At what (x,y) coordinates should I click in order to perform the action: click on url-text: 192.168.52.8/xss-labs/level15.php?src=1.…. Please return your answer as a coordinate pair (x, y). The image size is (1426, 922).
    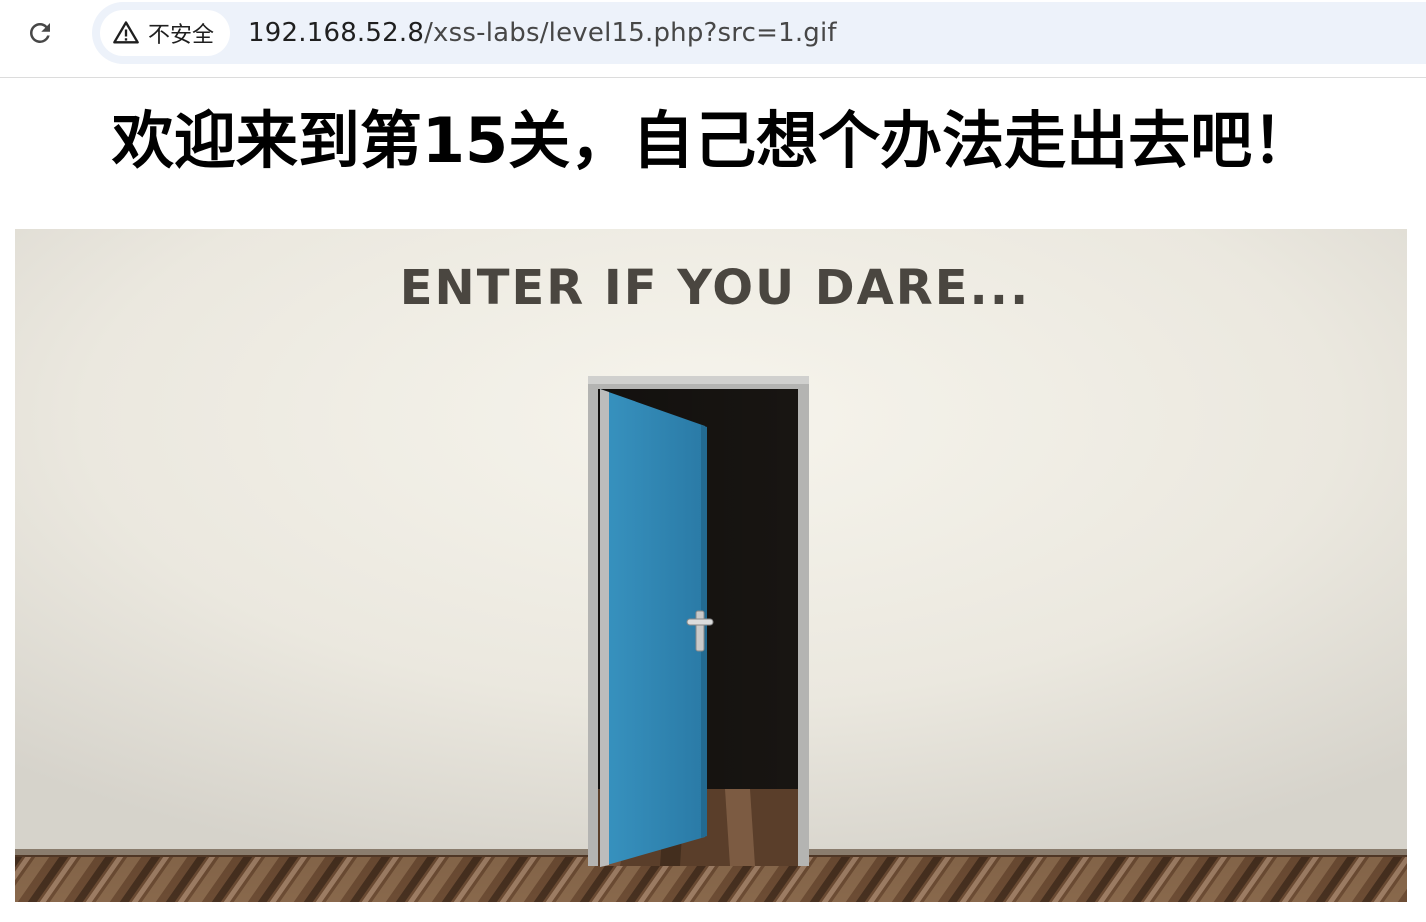
    Looking at the image, I should click on (542, 33).